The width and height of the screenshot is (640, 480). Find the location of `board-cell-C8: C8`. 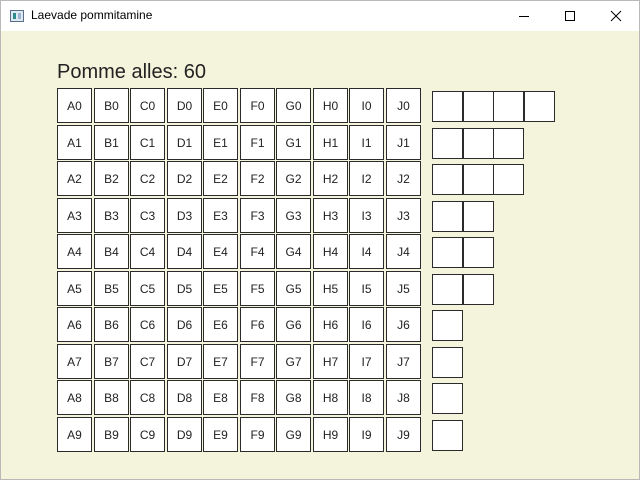

board-cell-C8: C8 is located at coordinates (147, 397).